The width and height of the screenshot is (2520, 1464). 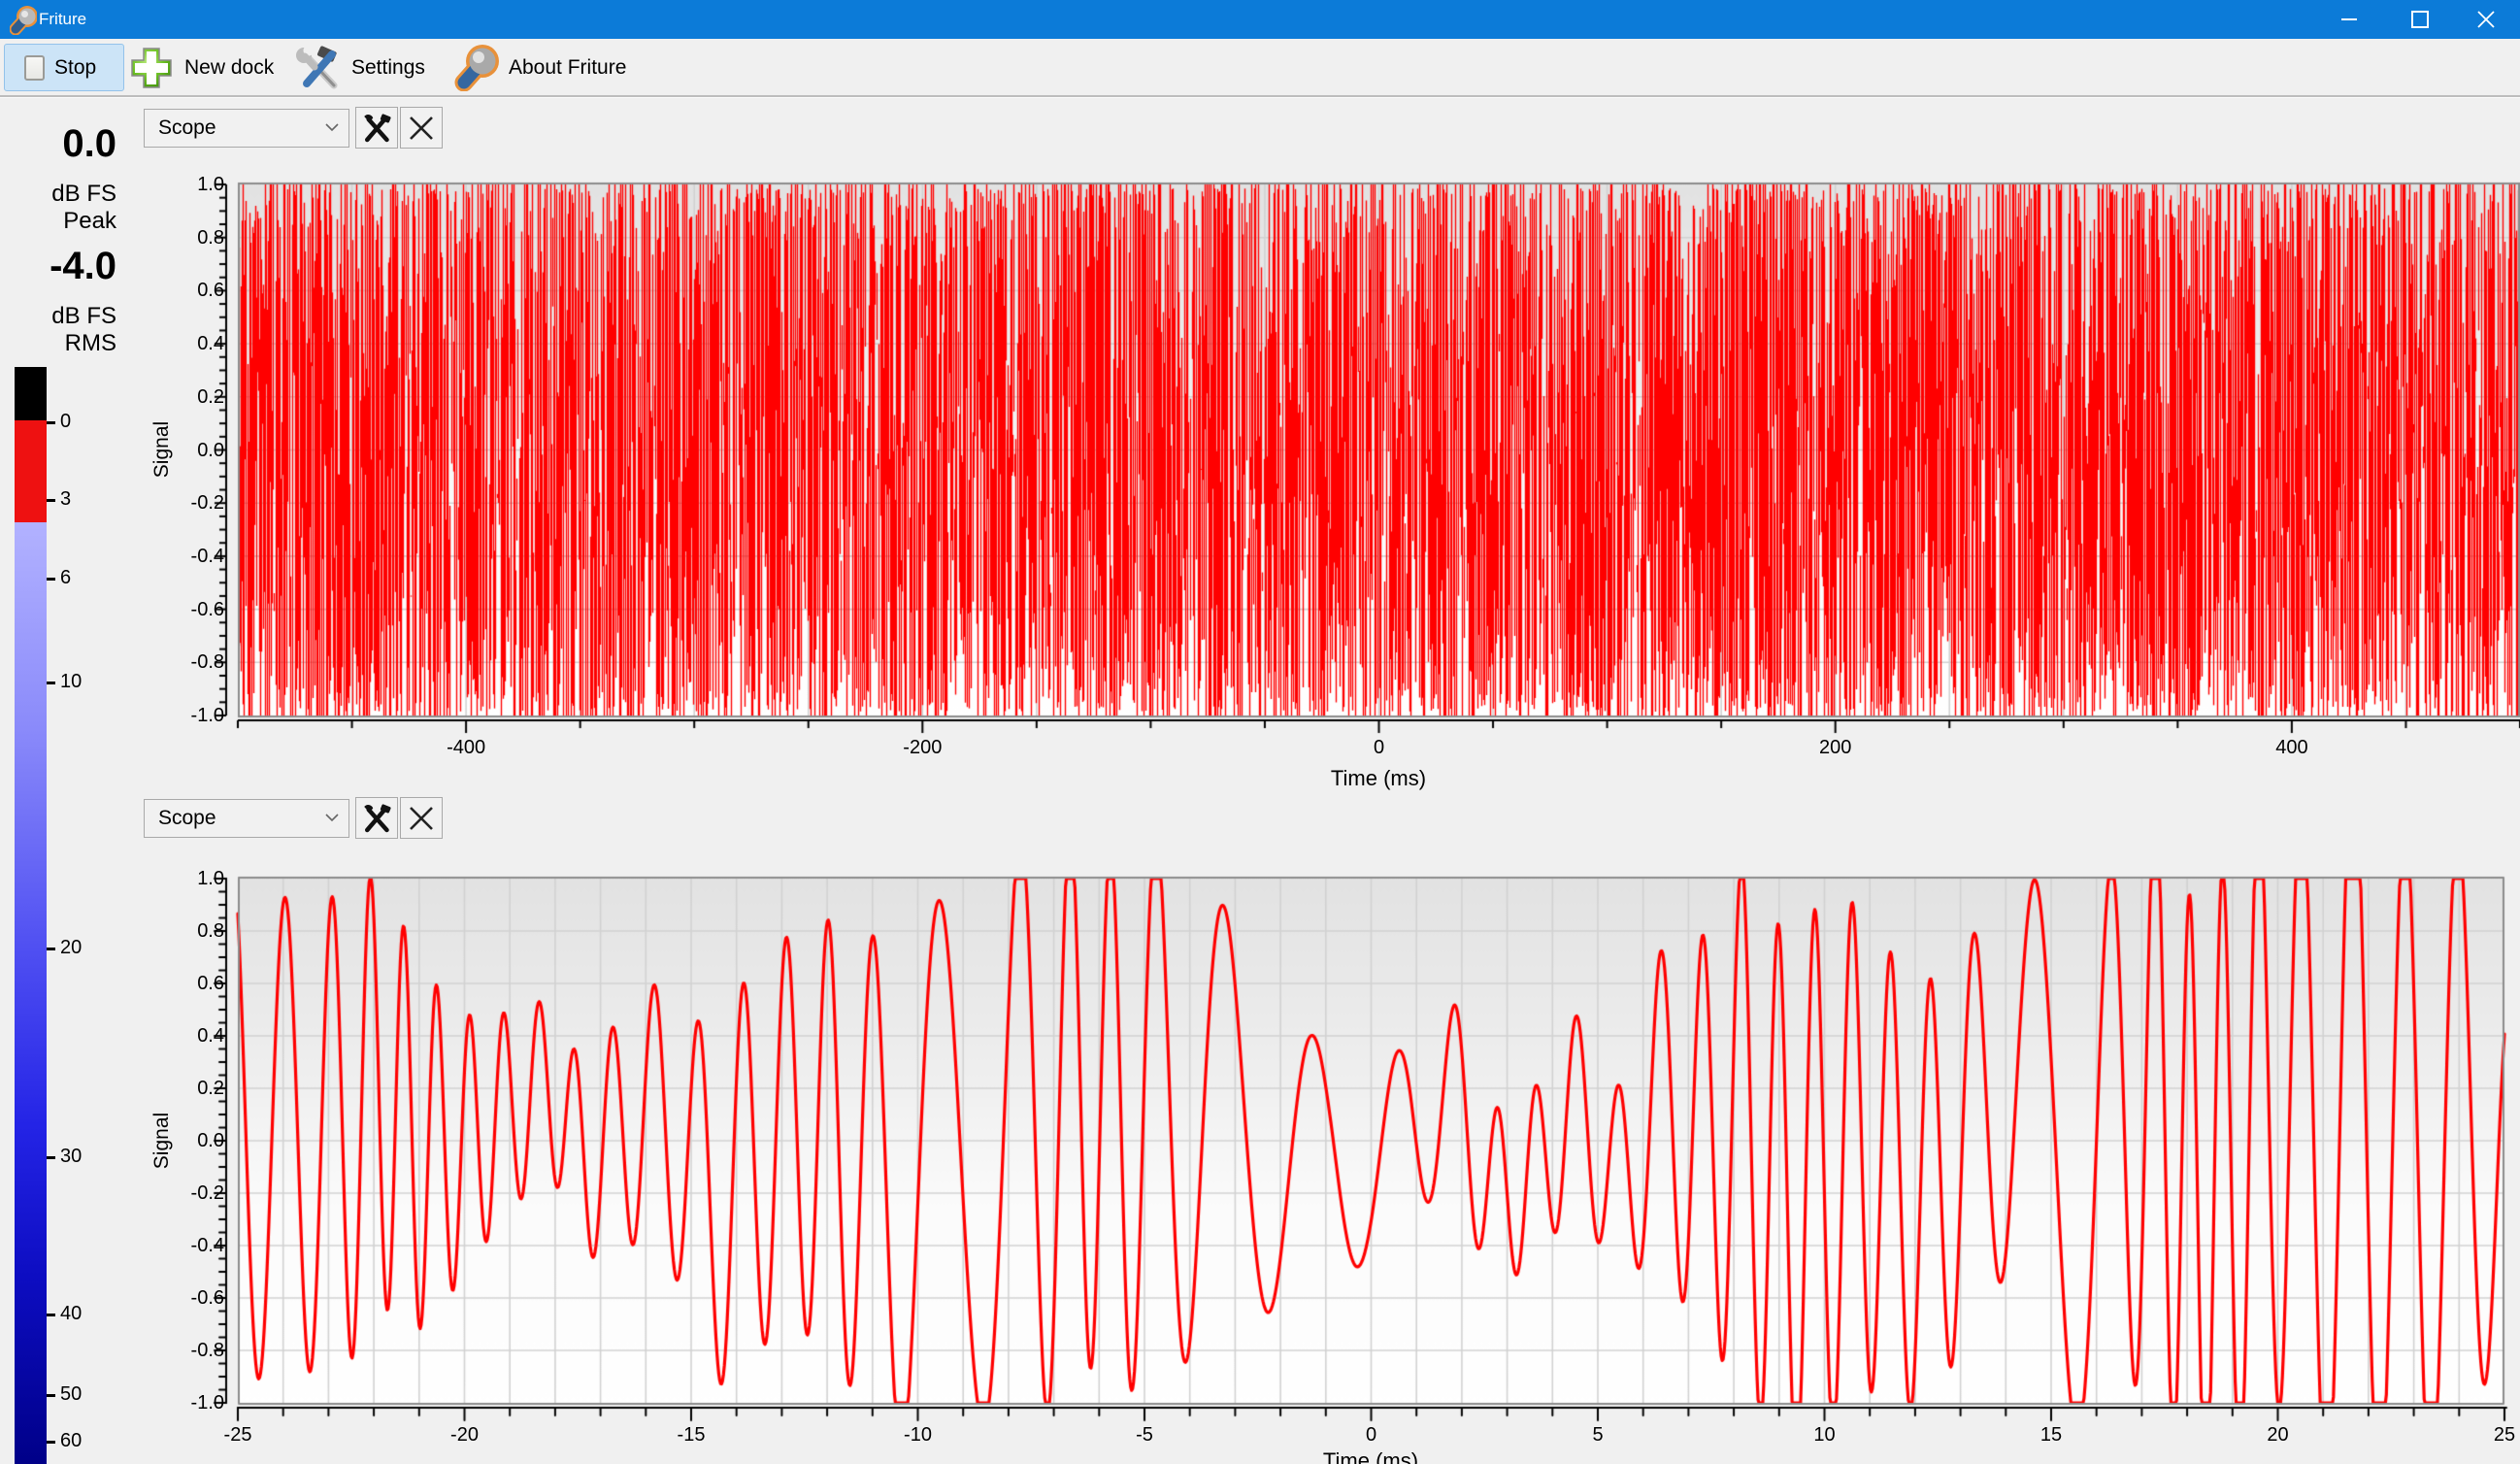 What do you see at coordinates (1144, 1435) in the screenshot?
I see `x-tick-label: -5` at bounding box center [1144, 1435].